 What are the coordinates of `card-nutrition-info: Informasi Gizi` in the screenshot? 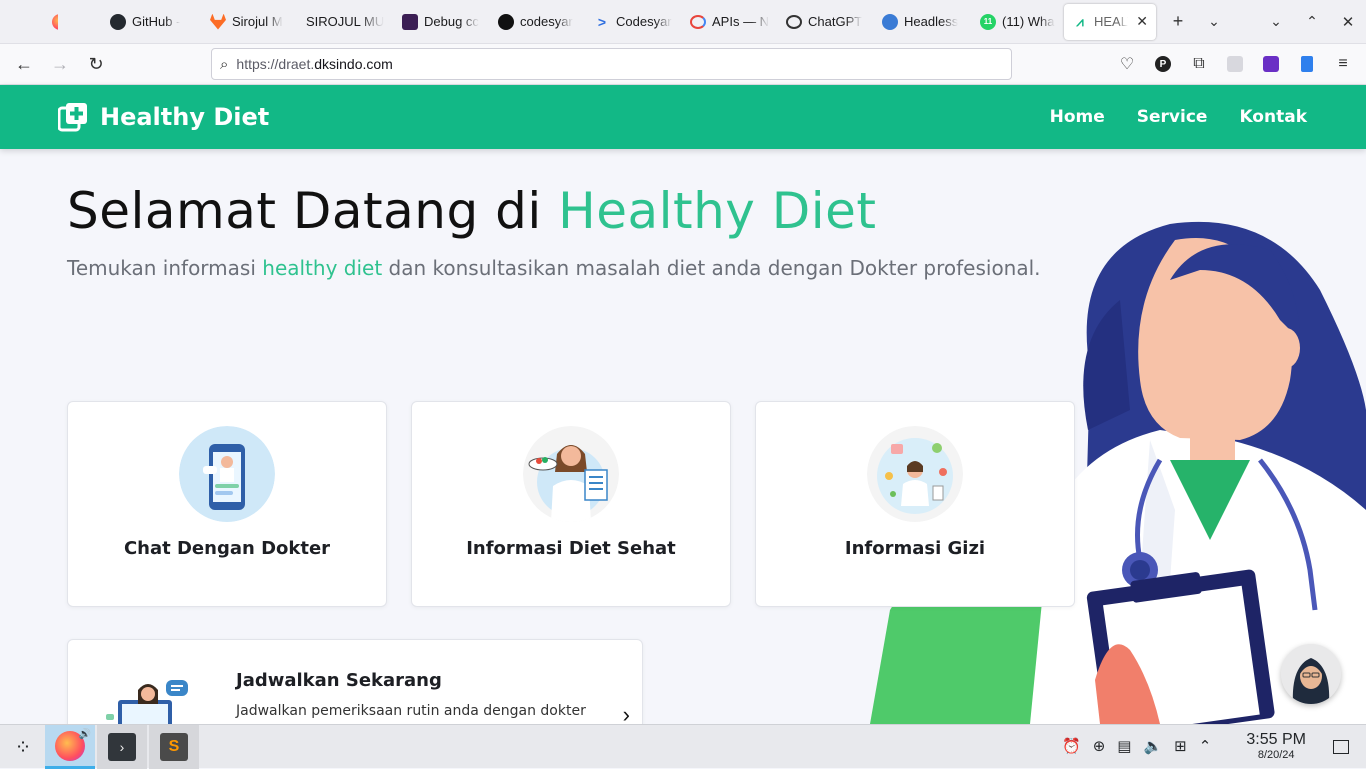 It's located at (915, 504).